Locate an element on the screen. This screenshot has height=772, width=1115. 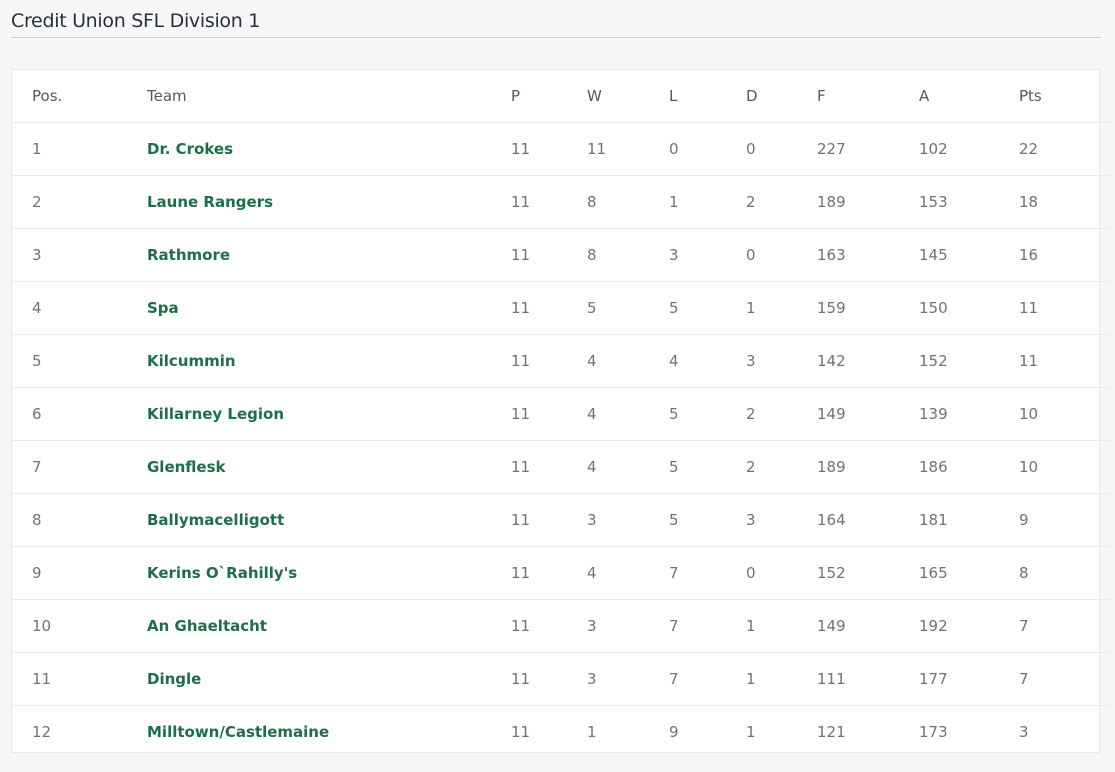
team-link: Kerins O`Rahilly's is located at coordinates (329, 573).